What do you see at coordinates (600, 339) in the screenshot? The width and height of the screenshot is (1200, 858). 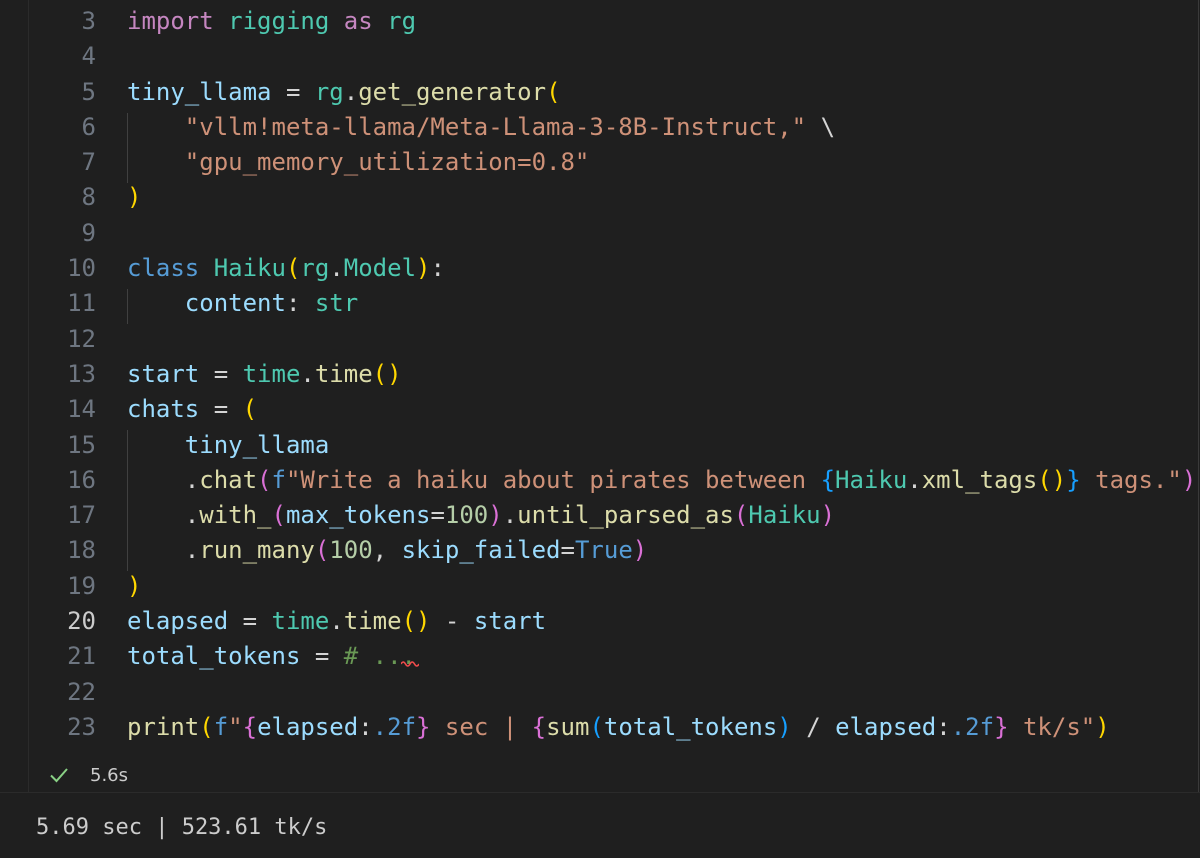 I see `code-line: 12` at bounding box center [600, 339].